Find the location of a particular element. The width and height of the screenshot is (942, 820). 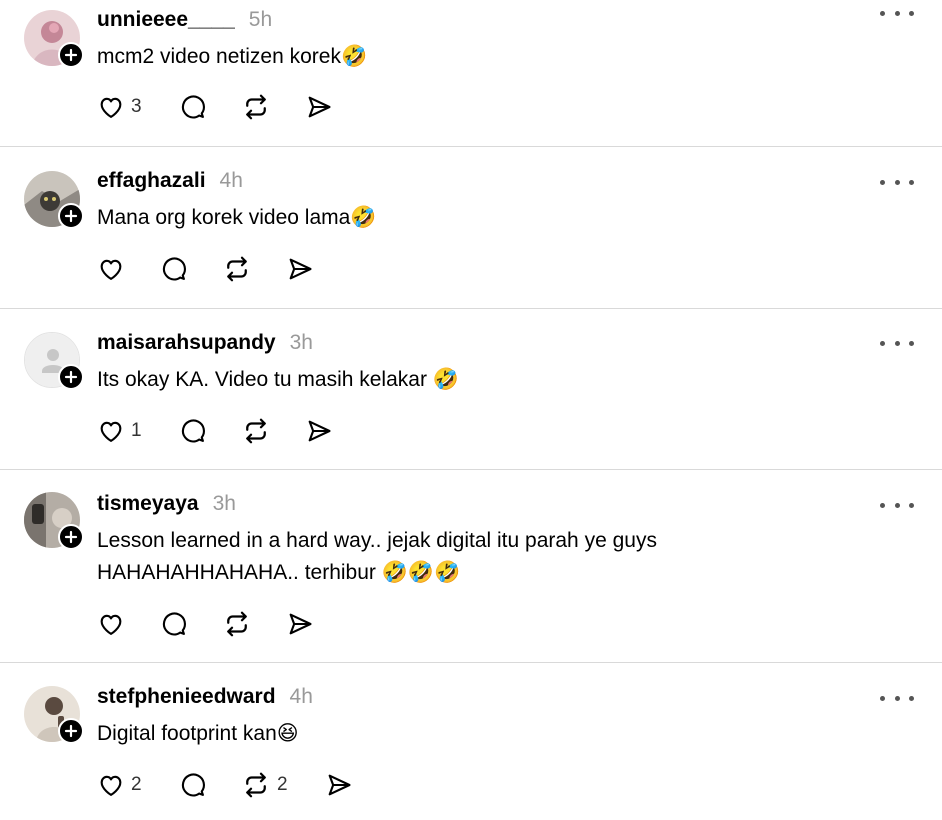

action-bar: 1 is located at coordinates (214, 431).